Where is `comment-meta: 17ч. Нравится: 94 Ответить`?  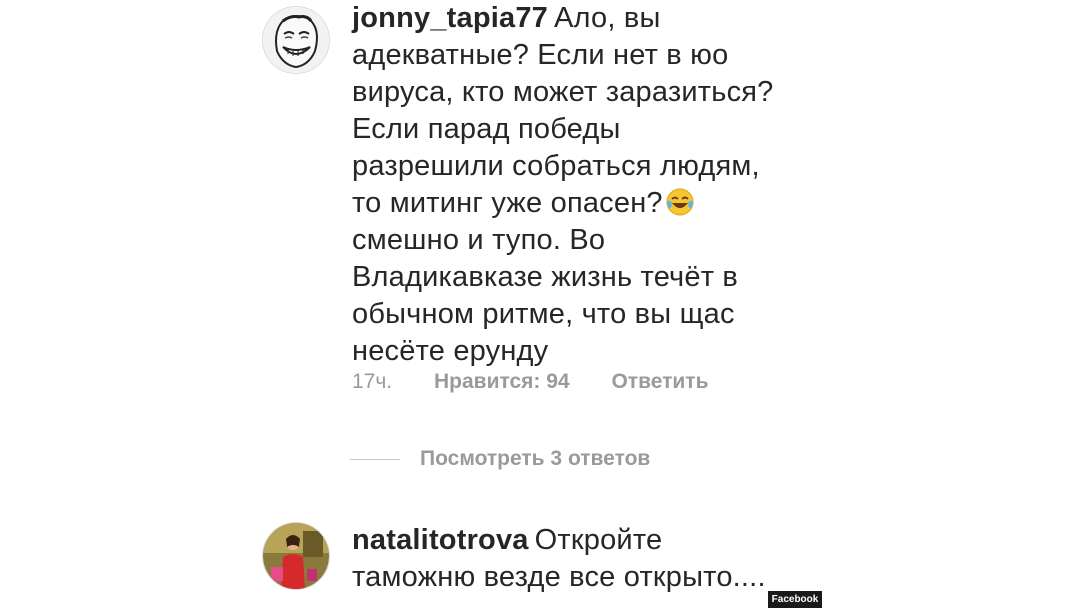
comment-meta: 17ч. Нравится: 94 Ответить is located at coordinates (548, 382).